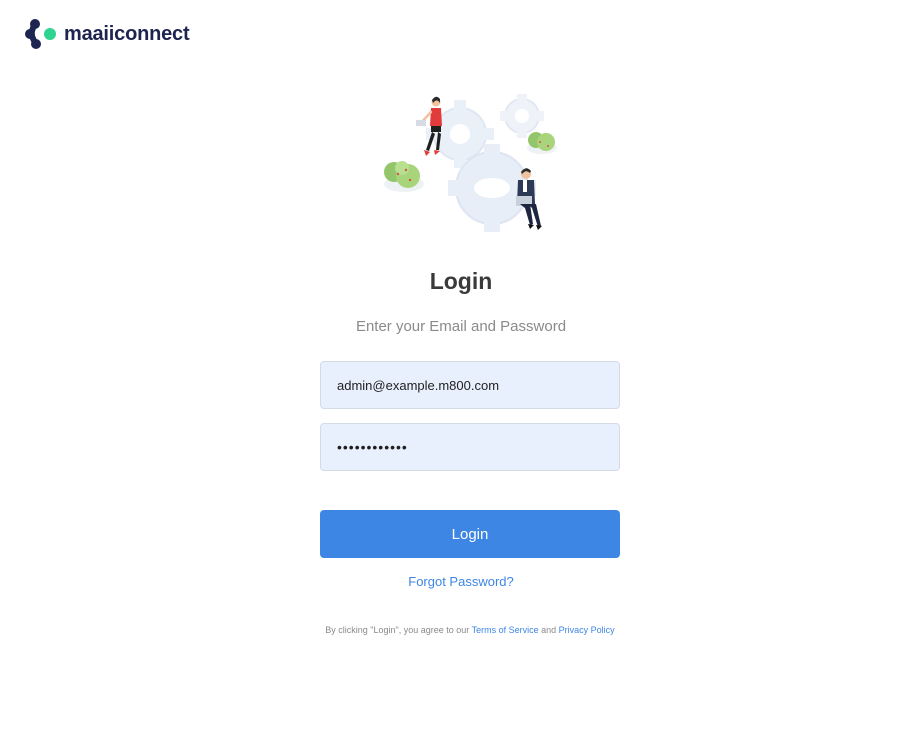  Describe the element at coordinates (127, 33) in the screenshot. I see `brand-name: maaiiconnect` at that location.